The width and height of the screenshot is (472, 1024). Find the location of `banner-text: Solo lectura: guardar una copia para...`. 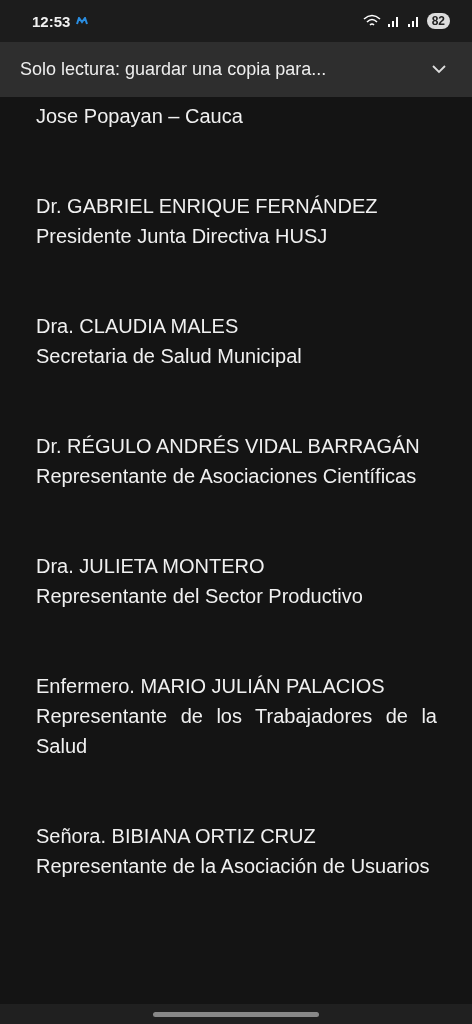

banner-text: Solo lectura: guardar una copia para... is located at coordinates (174, 69).